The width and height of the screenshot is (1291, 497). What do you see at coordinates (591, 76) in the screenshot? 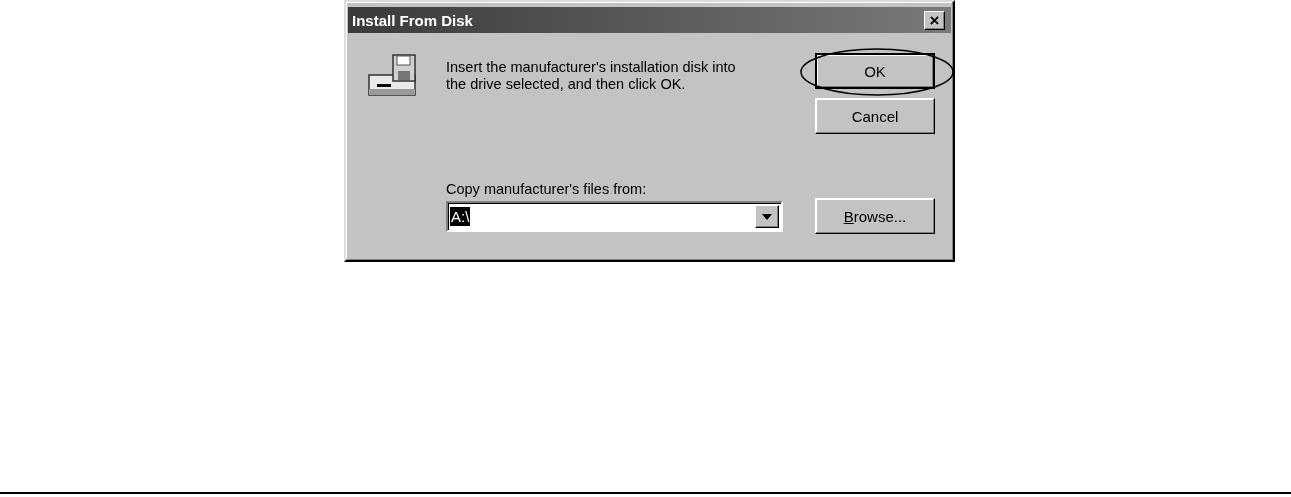
I see `instruction-text: Insert the manufacturer's installation disk into the drive selected, and then click OK.` at bounding box center [591, 76].